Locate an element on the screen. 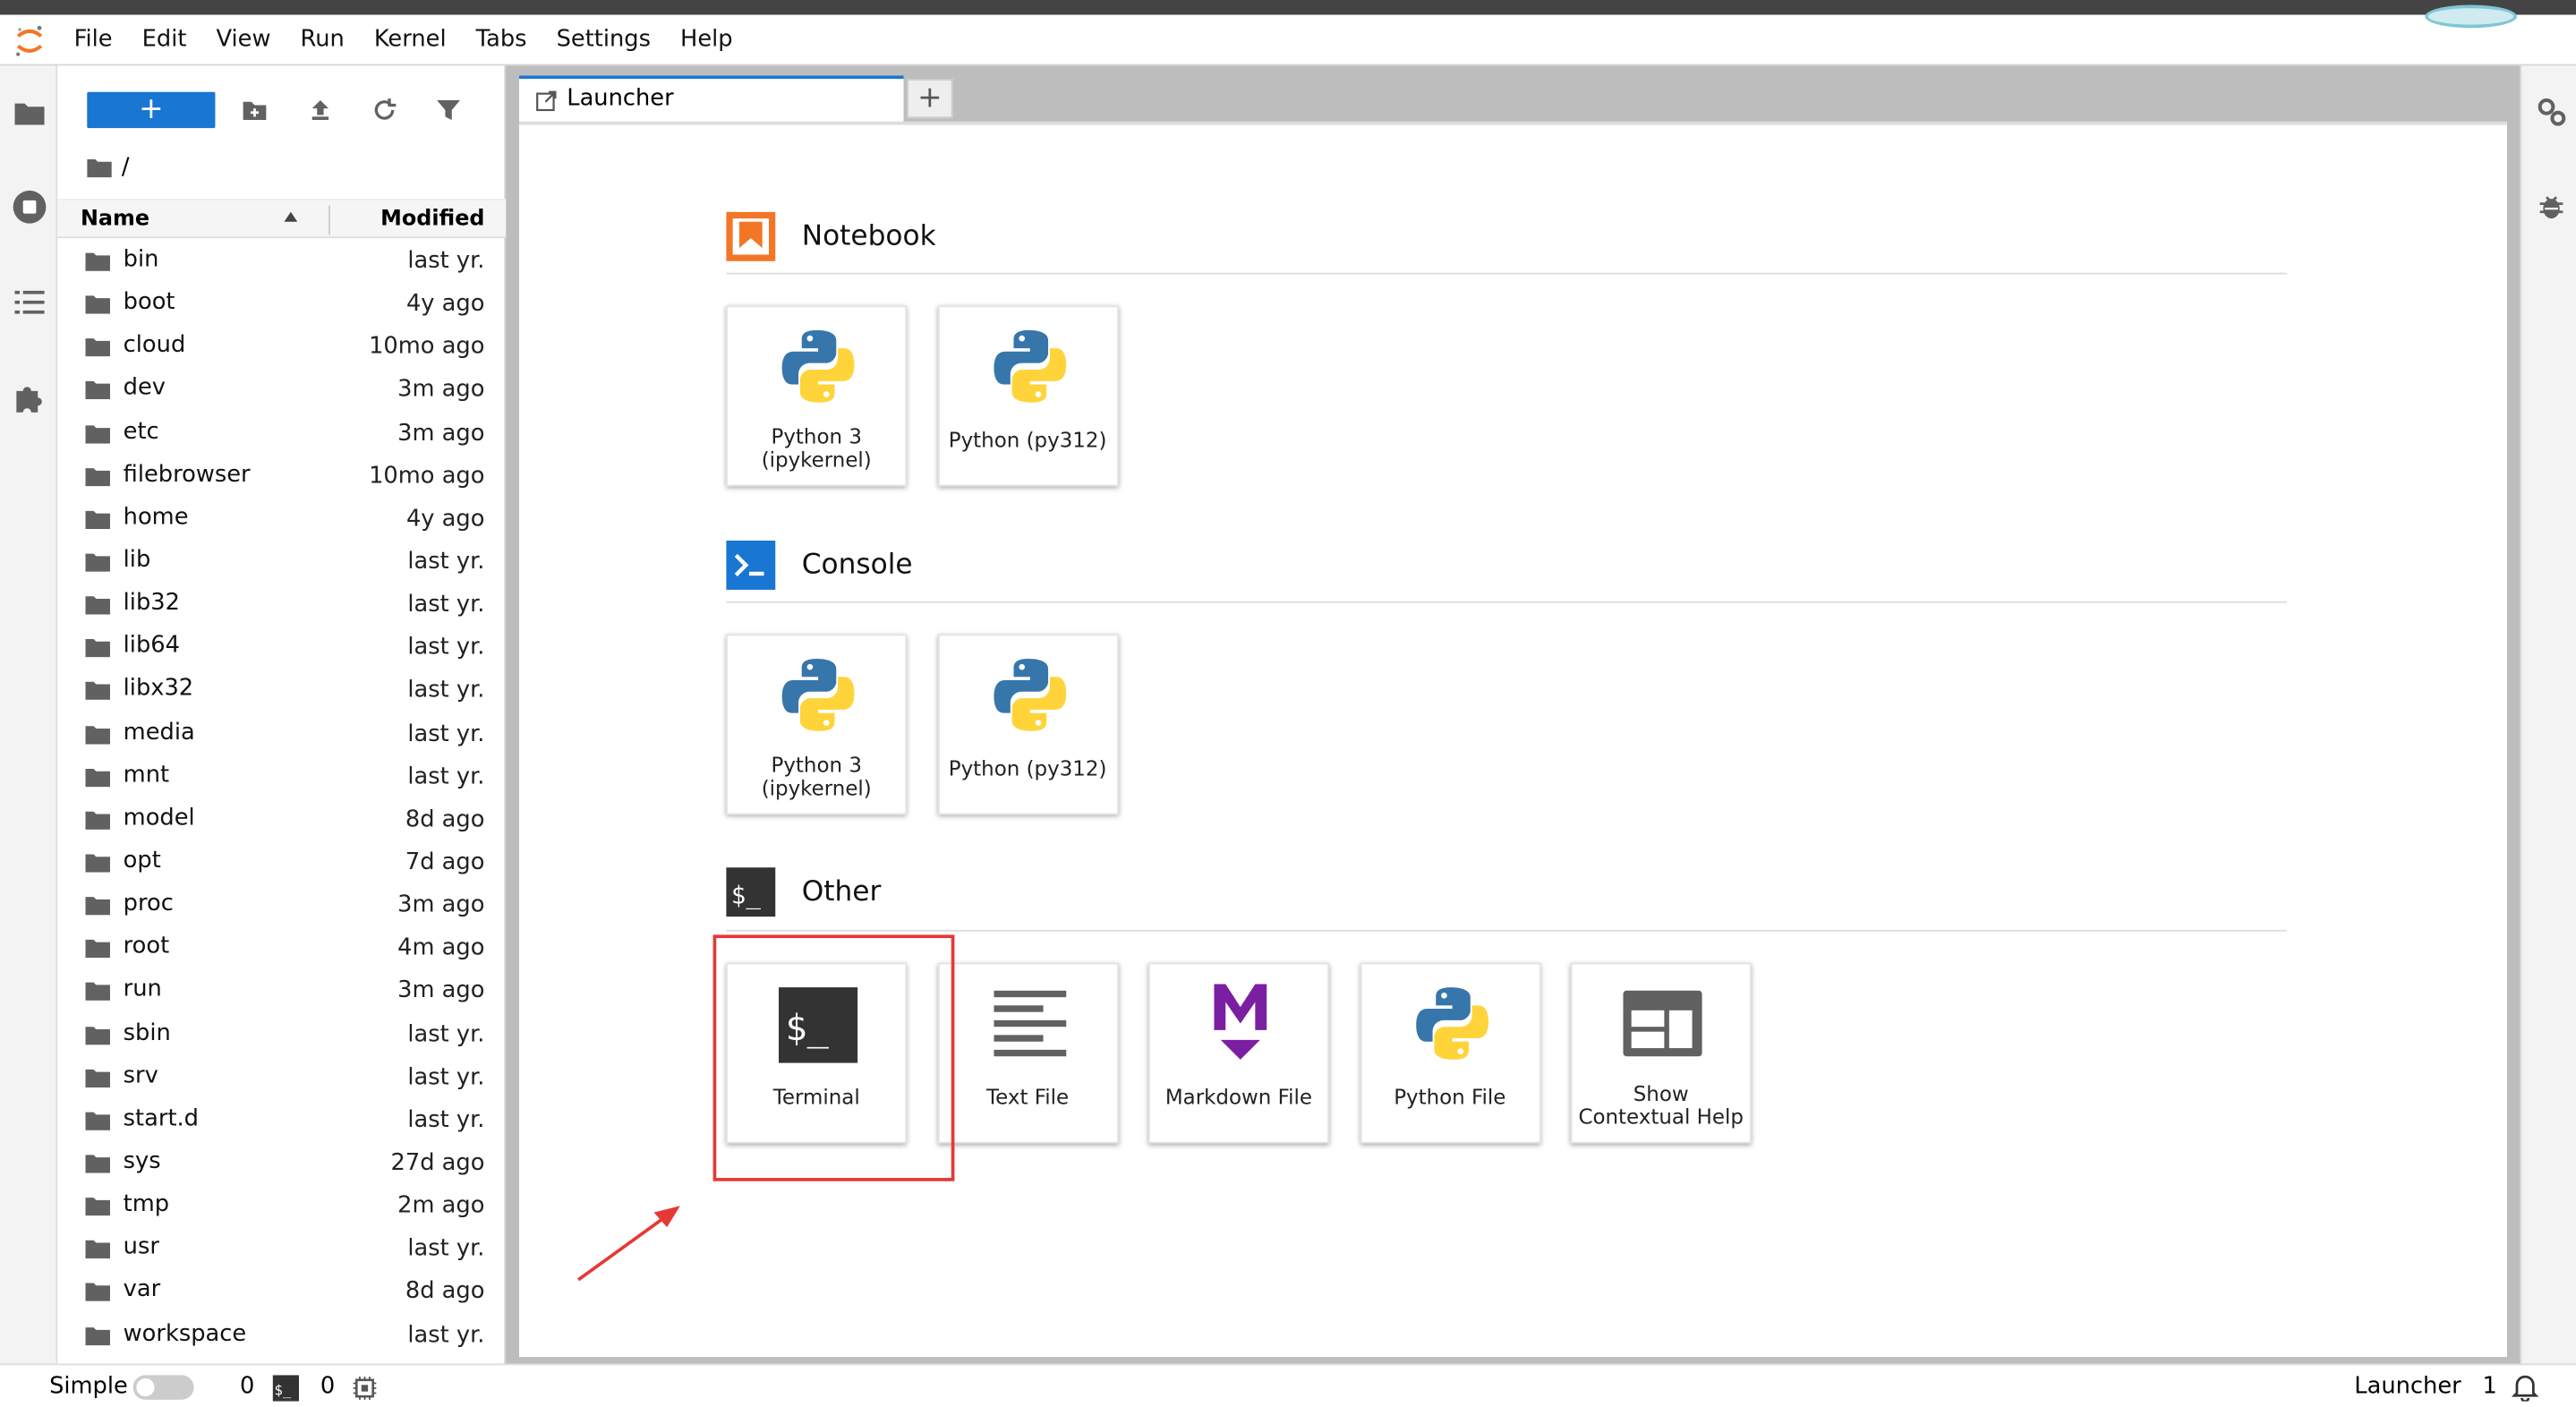 This screenshot has height=1407, width=2576. menu-view: View is located at coordinates (243, 40).